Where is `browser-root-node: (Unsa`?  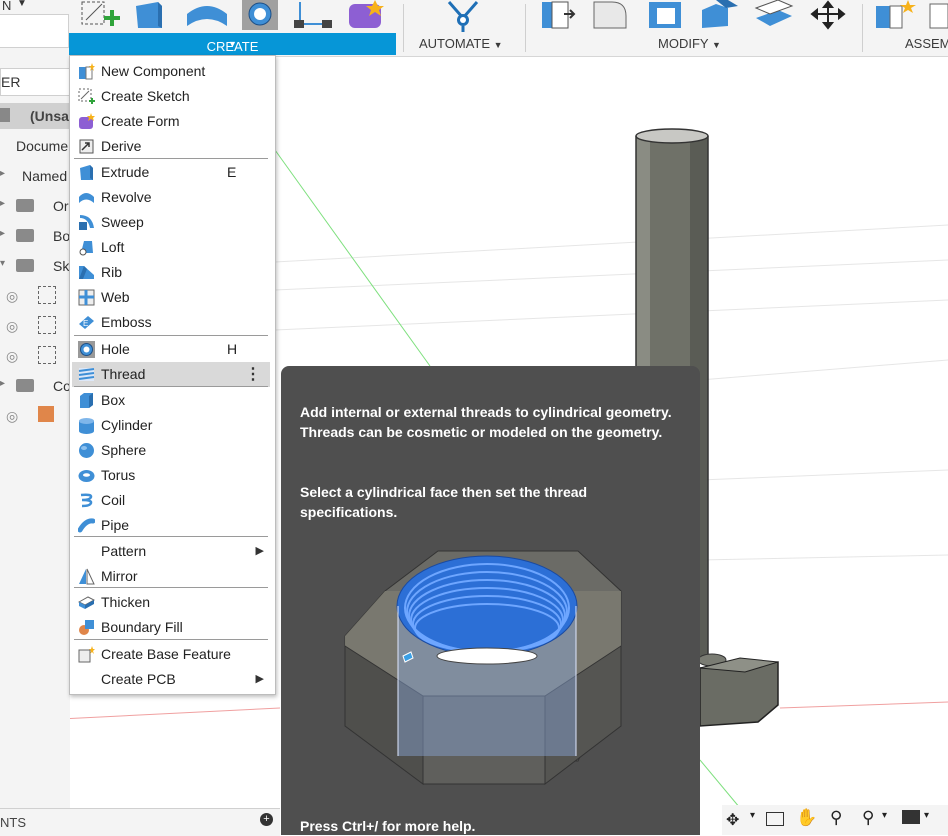
browser-root-node: (Unsa is located at coordinates (35, 116).